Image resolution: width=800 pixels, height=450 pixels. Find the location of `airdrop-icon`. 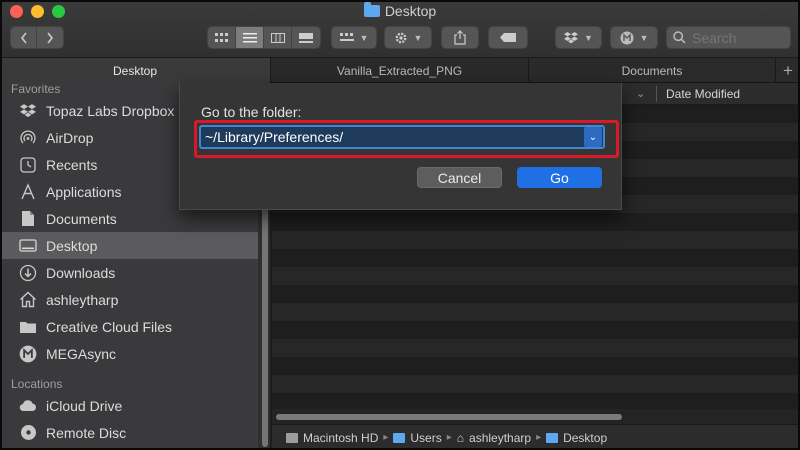

airdrop-icon is located at coordinates (28, 138).